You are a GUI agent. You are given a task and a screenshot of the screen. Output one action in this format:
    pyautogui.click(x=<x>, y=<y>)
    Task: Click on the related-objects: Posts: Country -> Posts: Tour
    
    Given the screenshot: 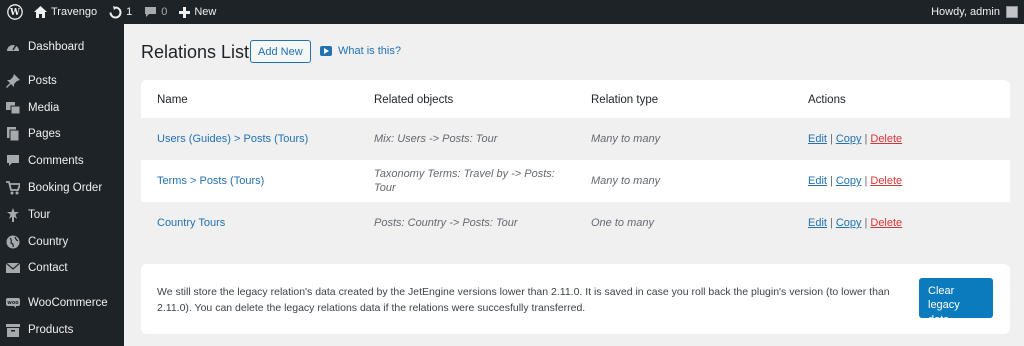 What is the action you would take?
    pyautogui.click(x=446, y=222)
    